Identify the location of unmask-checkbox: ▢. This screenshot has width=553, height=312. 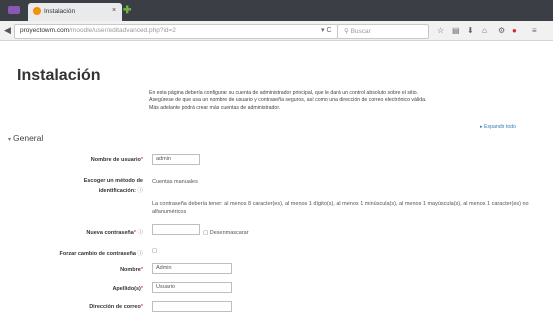
(205, 233).